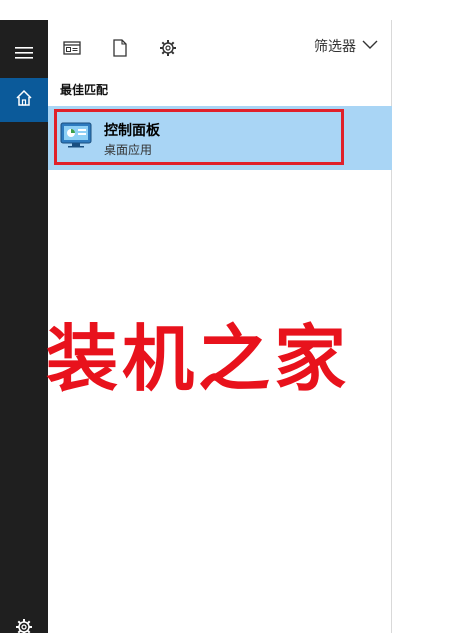 The image size is (450, 633). Describe the element at coordinates (128, 150) in the screenshot. I see `result-subtitle: 桌面应用` at that location.